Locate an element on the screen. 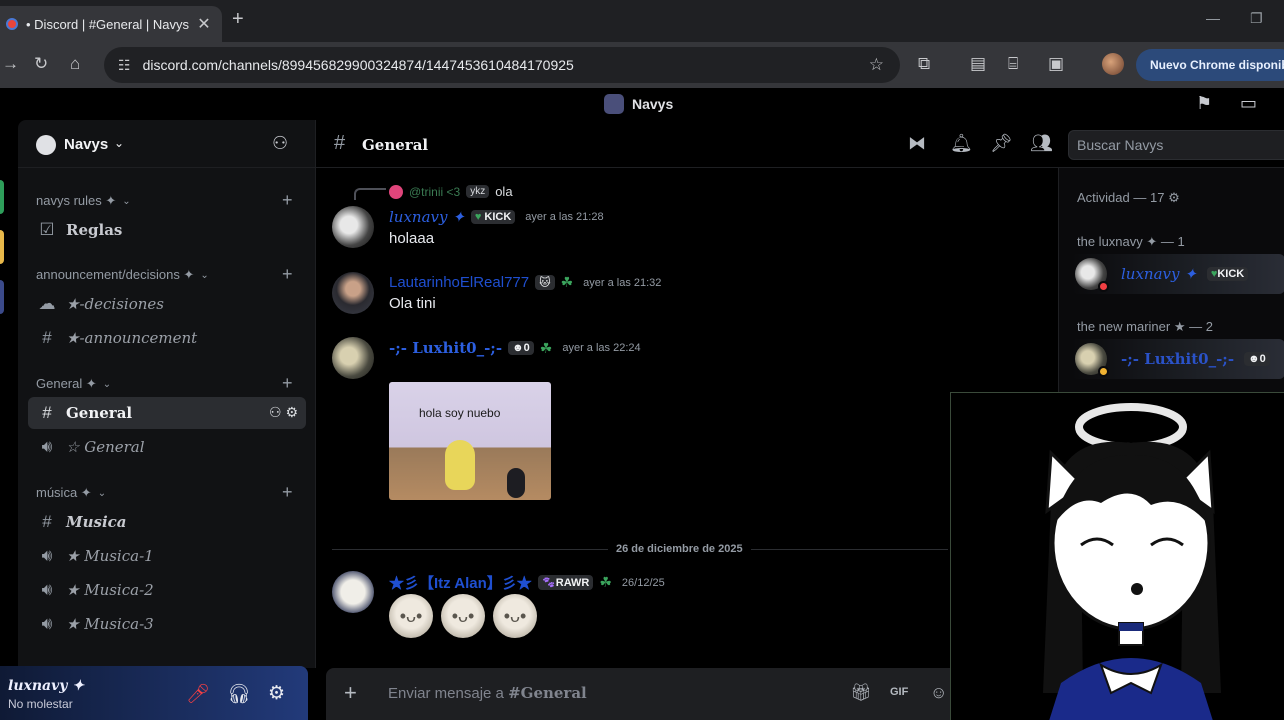  reload-icon: ↻ is located at coordinates (41, 64).